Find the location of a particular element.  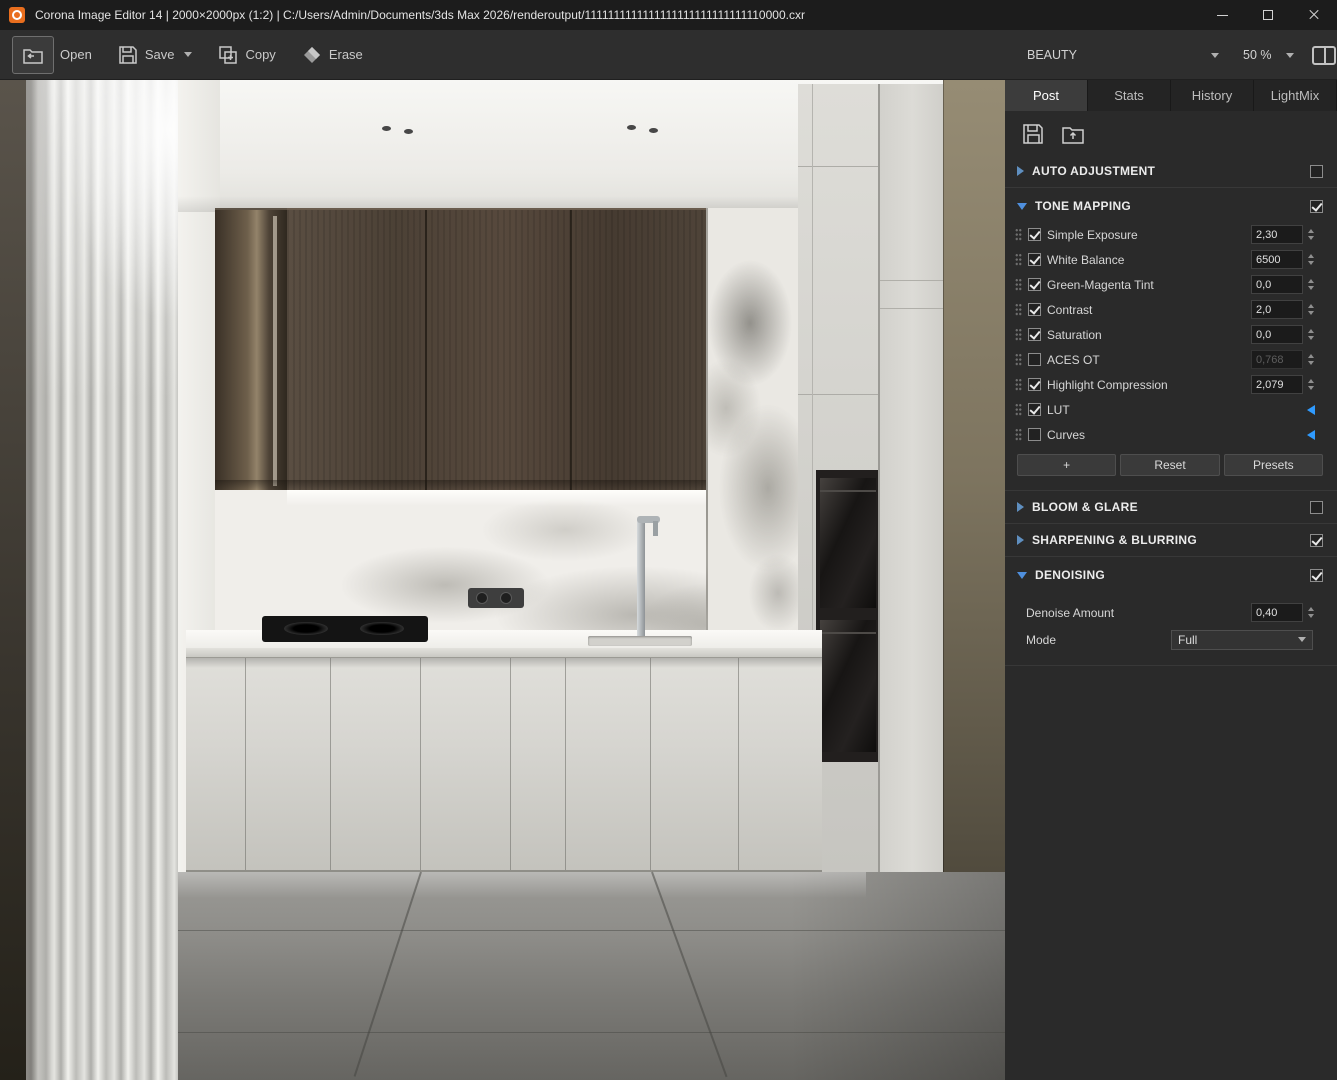

lut-checkbox is located at coordinates (1034, 409).